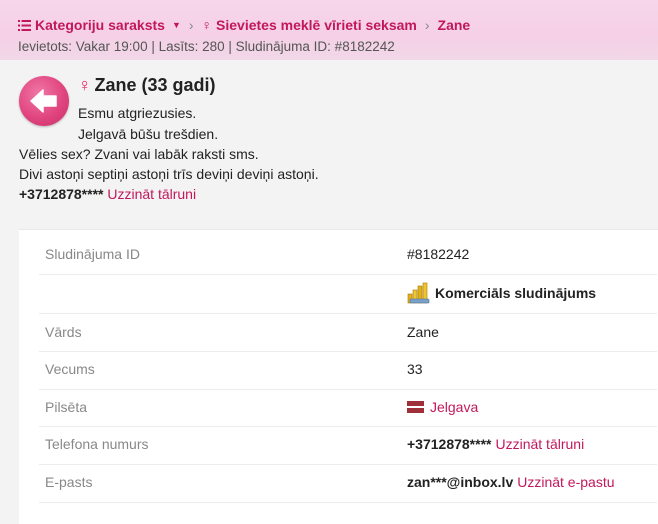 Image resolution: width=658 pixels, height=524 pixels. What do you see at coordinates (348, 408) in the screenshot?
I see `detail-row-city: Pilsēta Jelgava` at bounding box center [348, 408].